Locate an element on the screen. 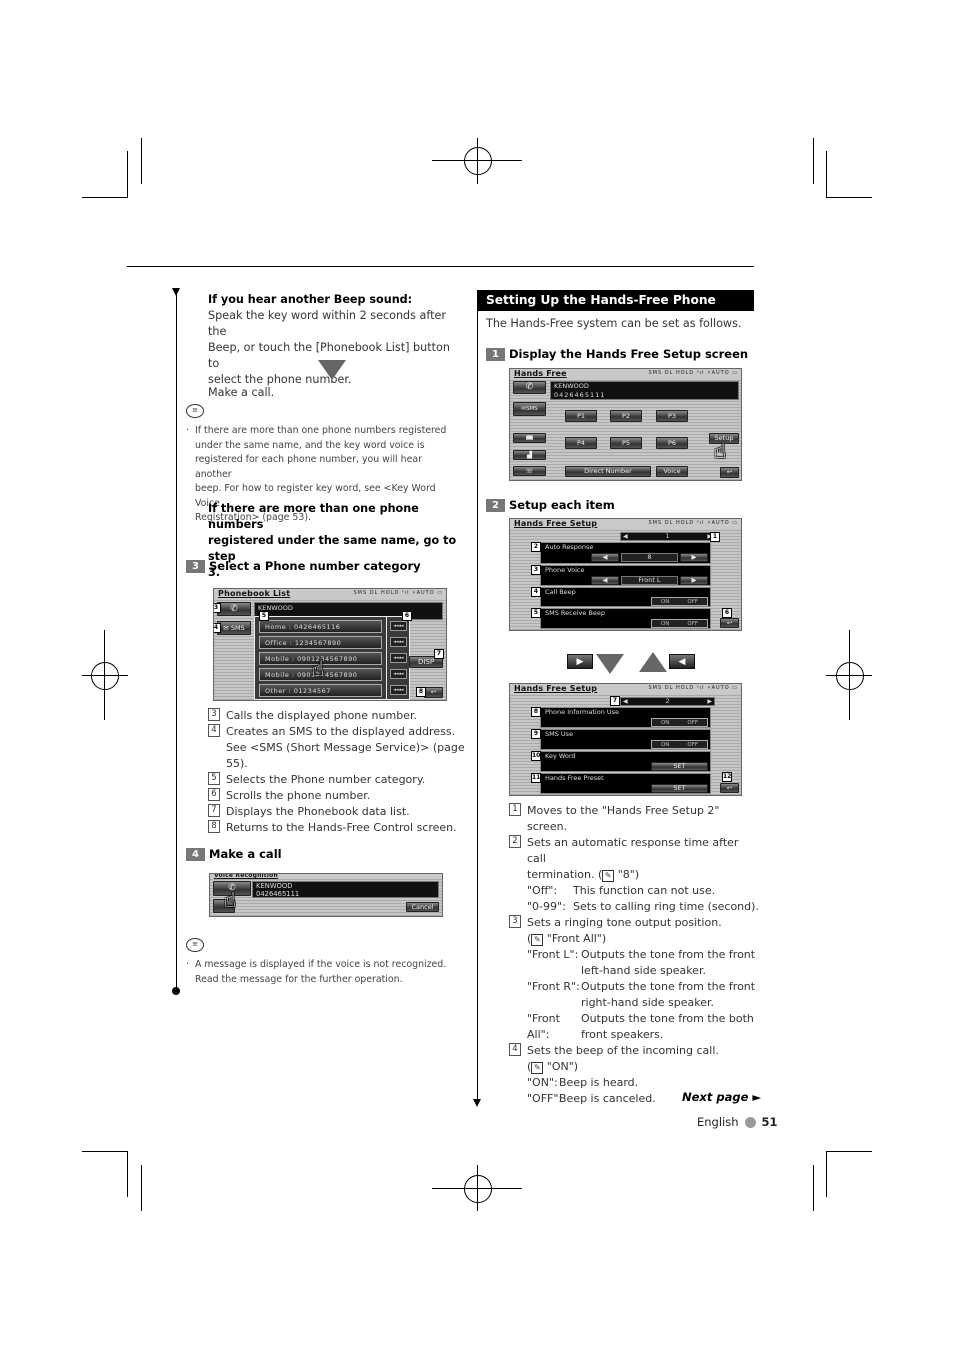 The height and width of the screenshot is (1350, 954). prev-screen-button: ◀ is located at coordinates (682, 661).